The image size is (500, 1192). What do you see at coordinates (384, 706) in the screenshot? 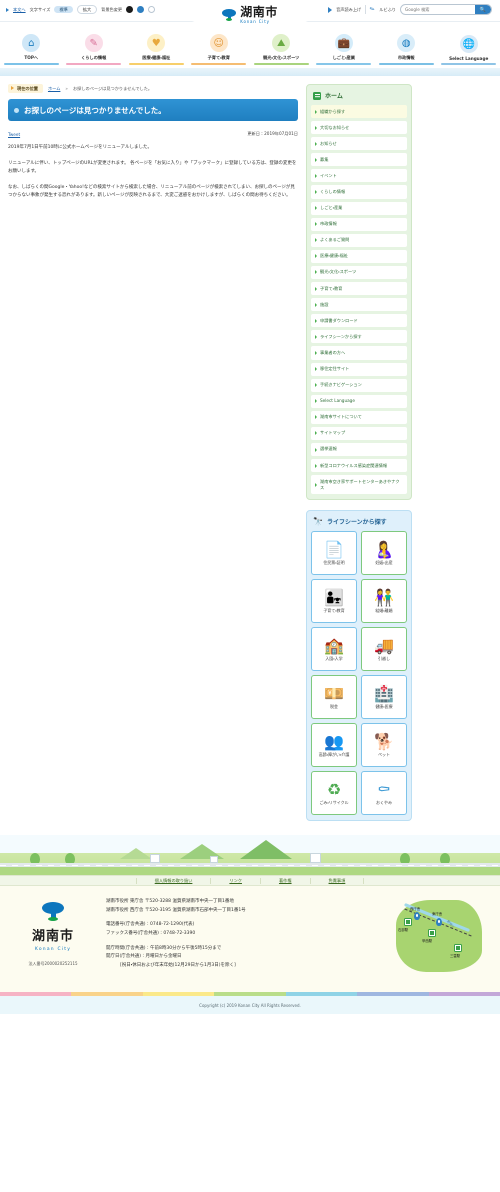
I see `lifescene-tile-label: 健康・医療` at bounding box center [384, 706].